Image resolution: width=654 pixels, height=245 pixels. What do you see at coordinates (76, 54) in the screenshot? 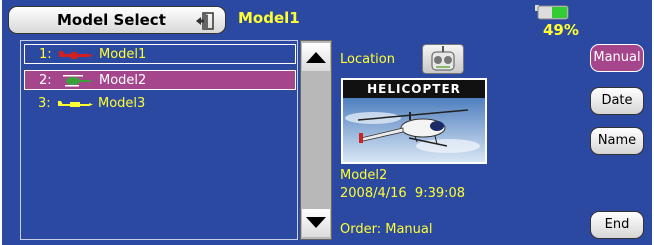
I see `airplane-icon` at bounding box center [76, 54].